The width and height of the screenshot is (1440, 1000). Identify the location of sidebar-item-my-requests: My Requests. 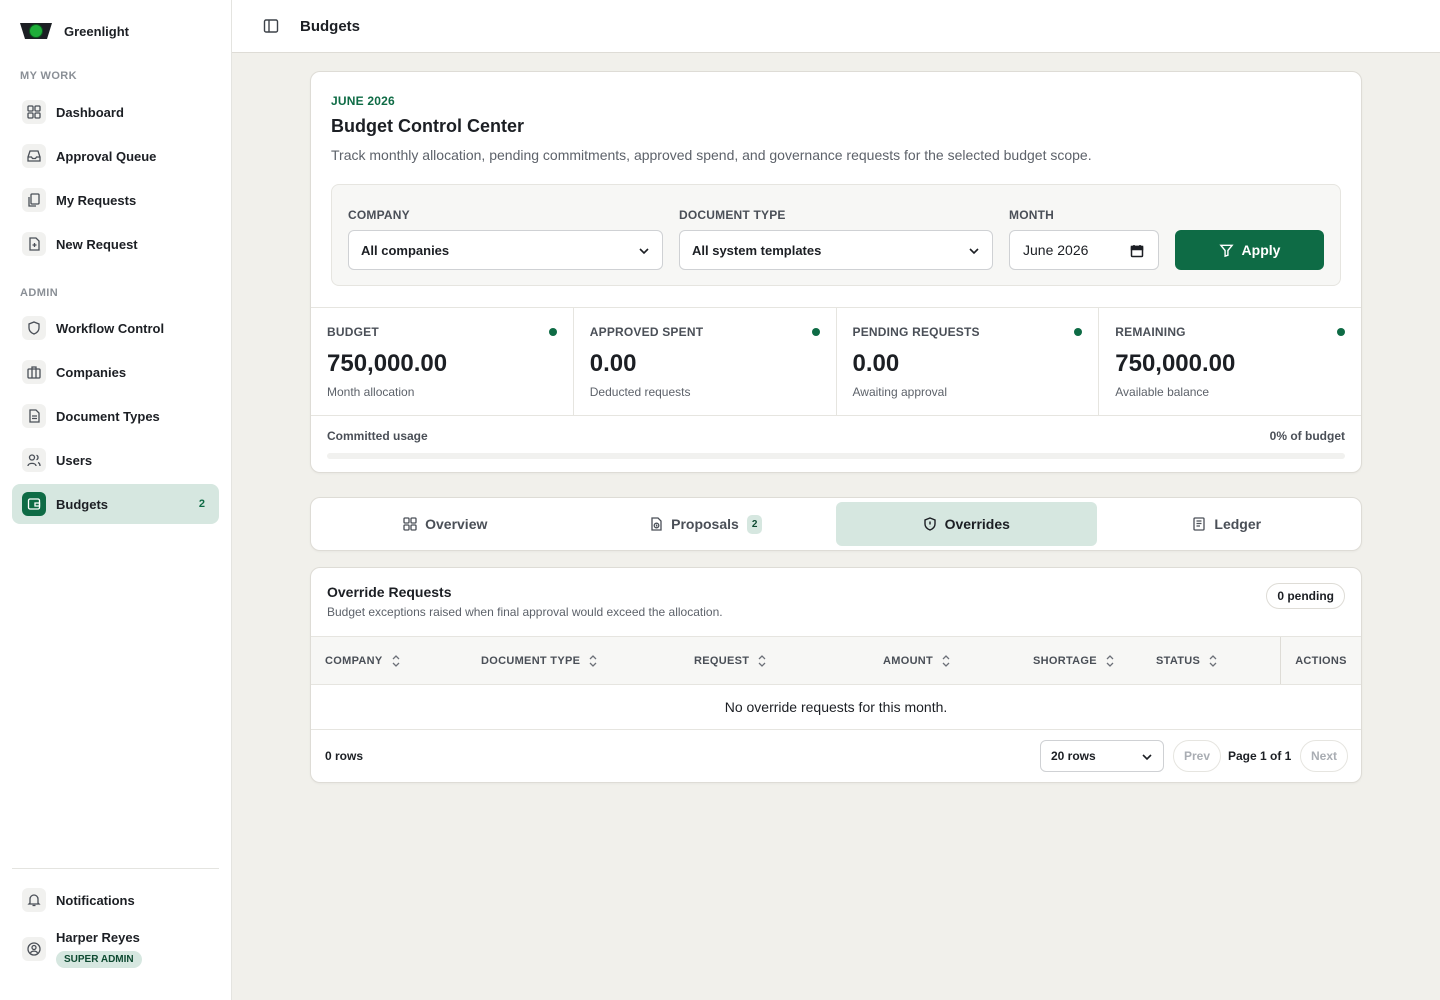
(115, 200).